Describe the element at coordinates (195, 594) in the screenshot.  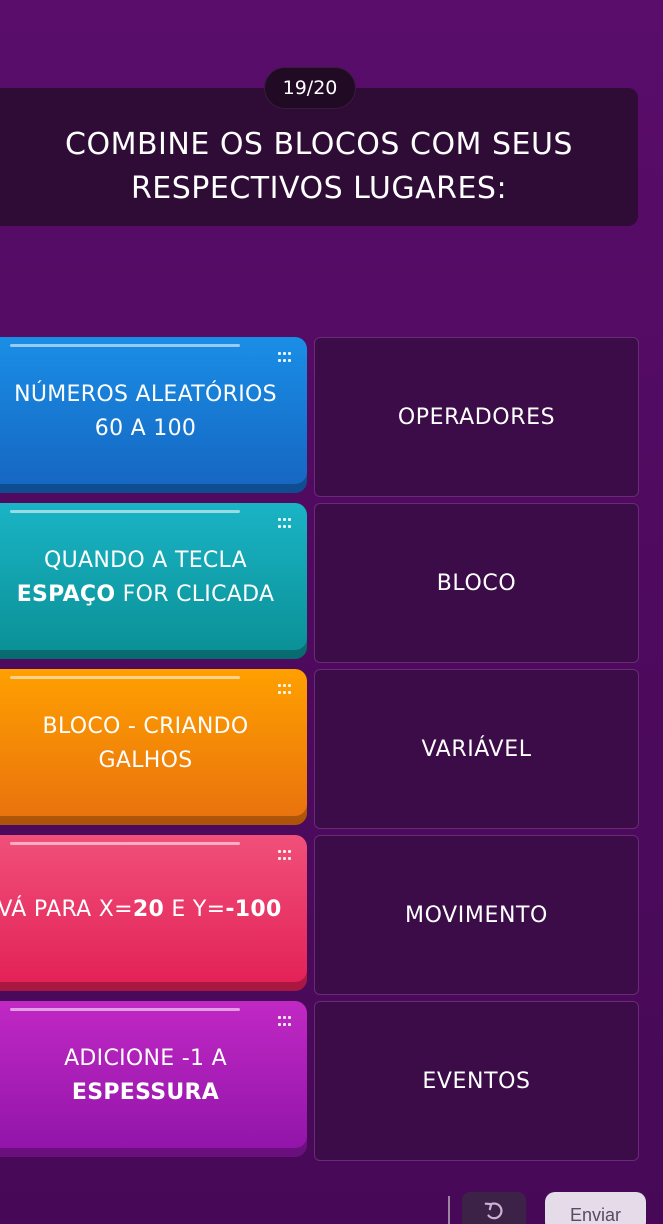
I see `block-text: FOR CLICADA` at that location.